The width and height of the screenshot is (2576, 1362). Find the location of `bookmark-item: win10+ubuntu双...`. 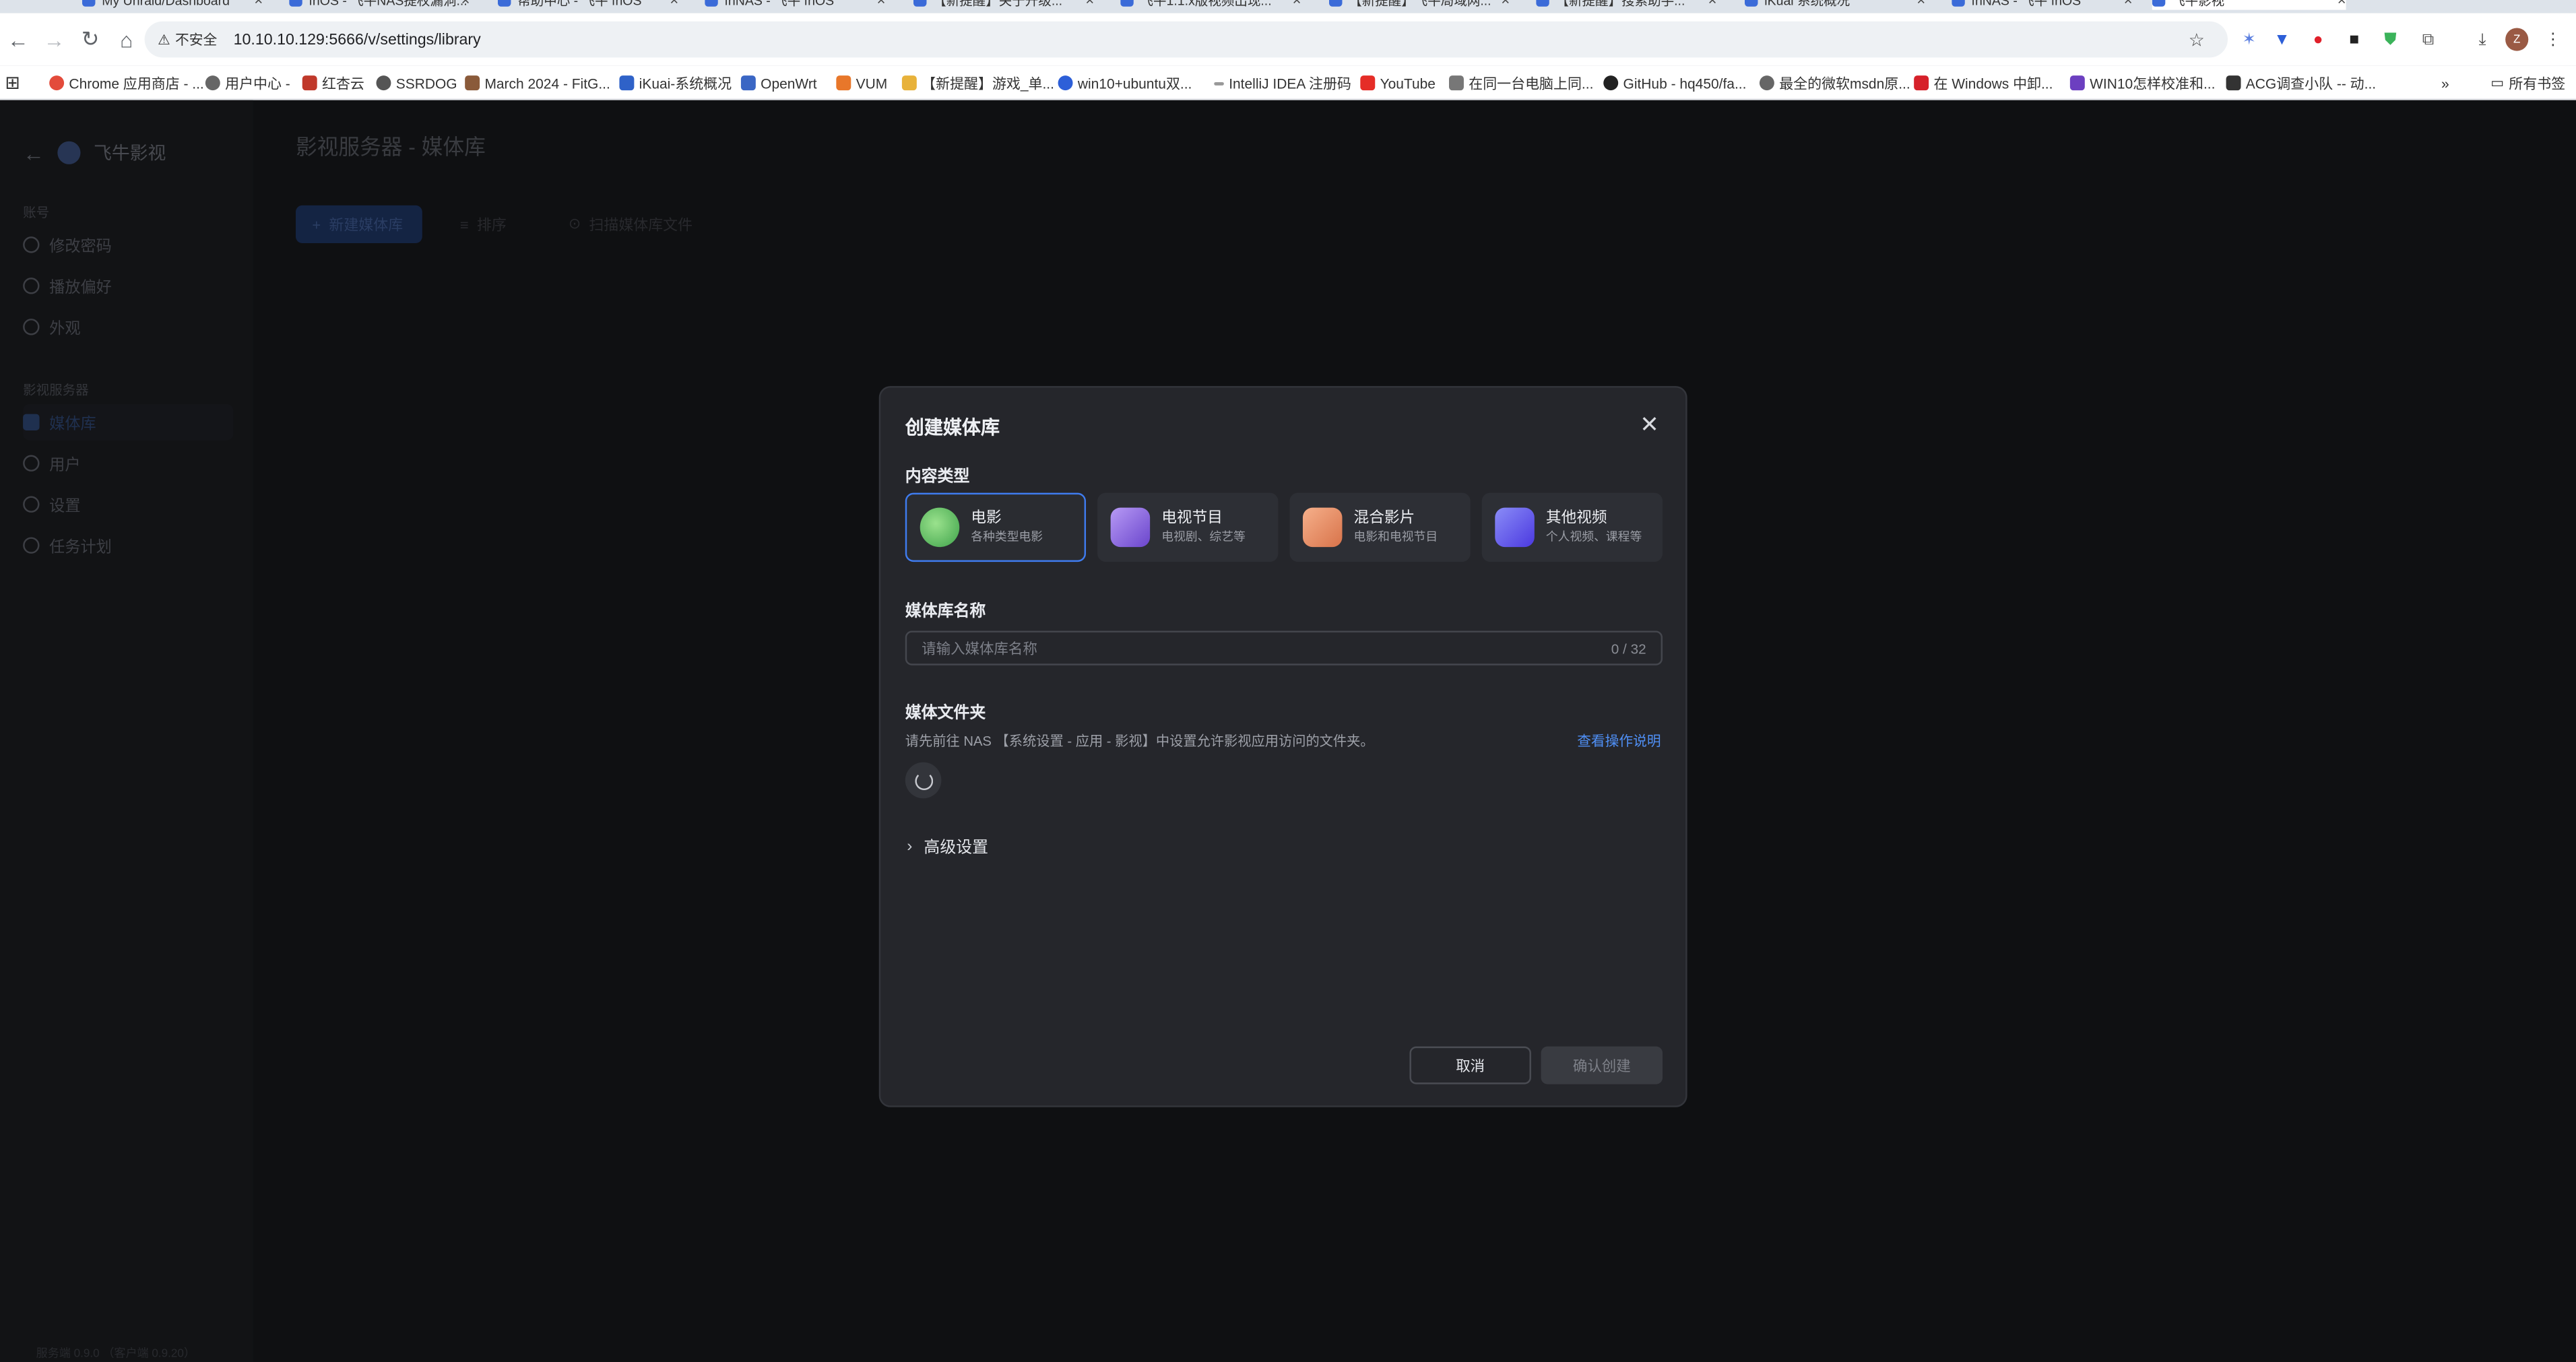

bookmark-item: win10+ubuntu双... is located at coordinates (1125, 83).